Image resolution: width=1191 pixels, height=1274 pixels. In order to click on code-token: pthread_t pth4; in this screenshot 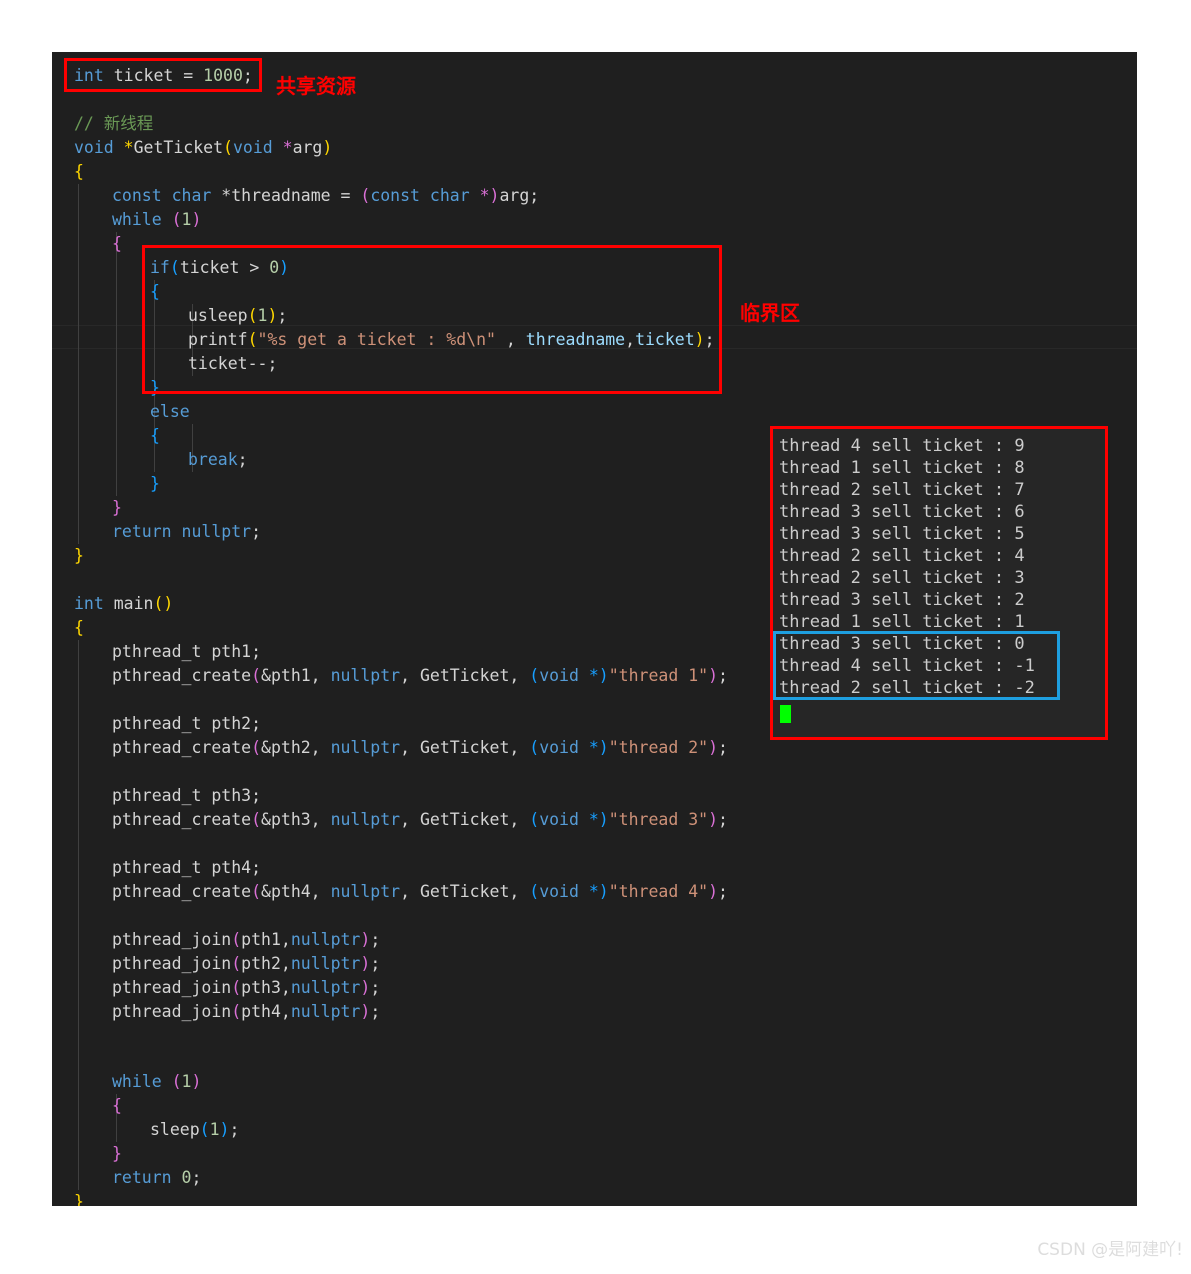, I will do `click(187, 867)`.